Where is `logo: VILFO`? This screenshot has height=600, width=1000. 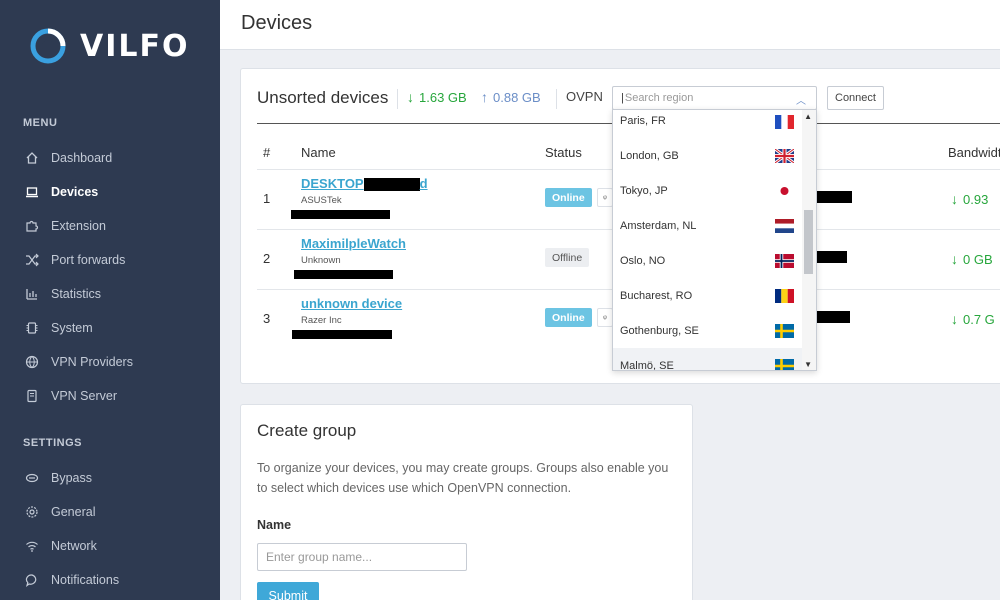 logo: VILFO is located at coordinates (109, 46).